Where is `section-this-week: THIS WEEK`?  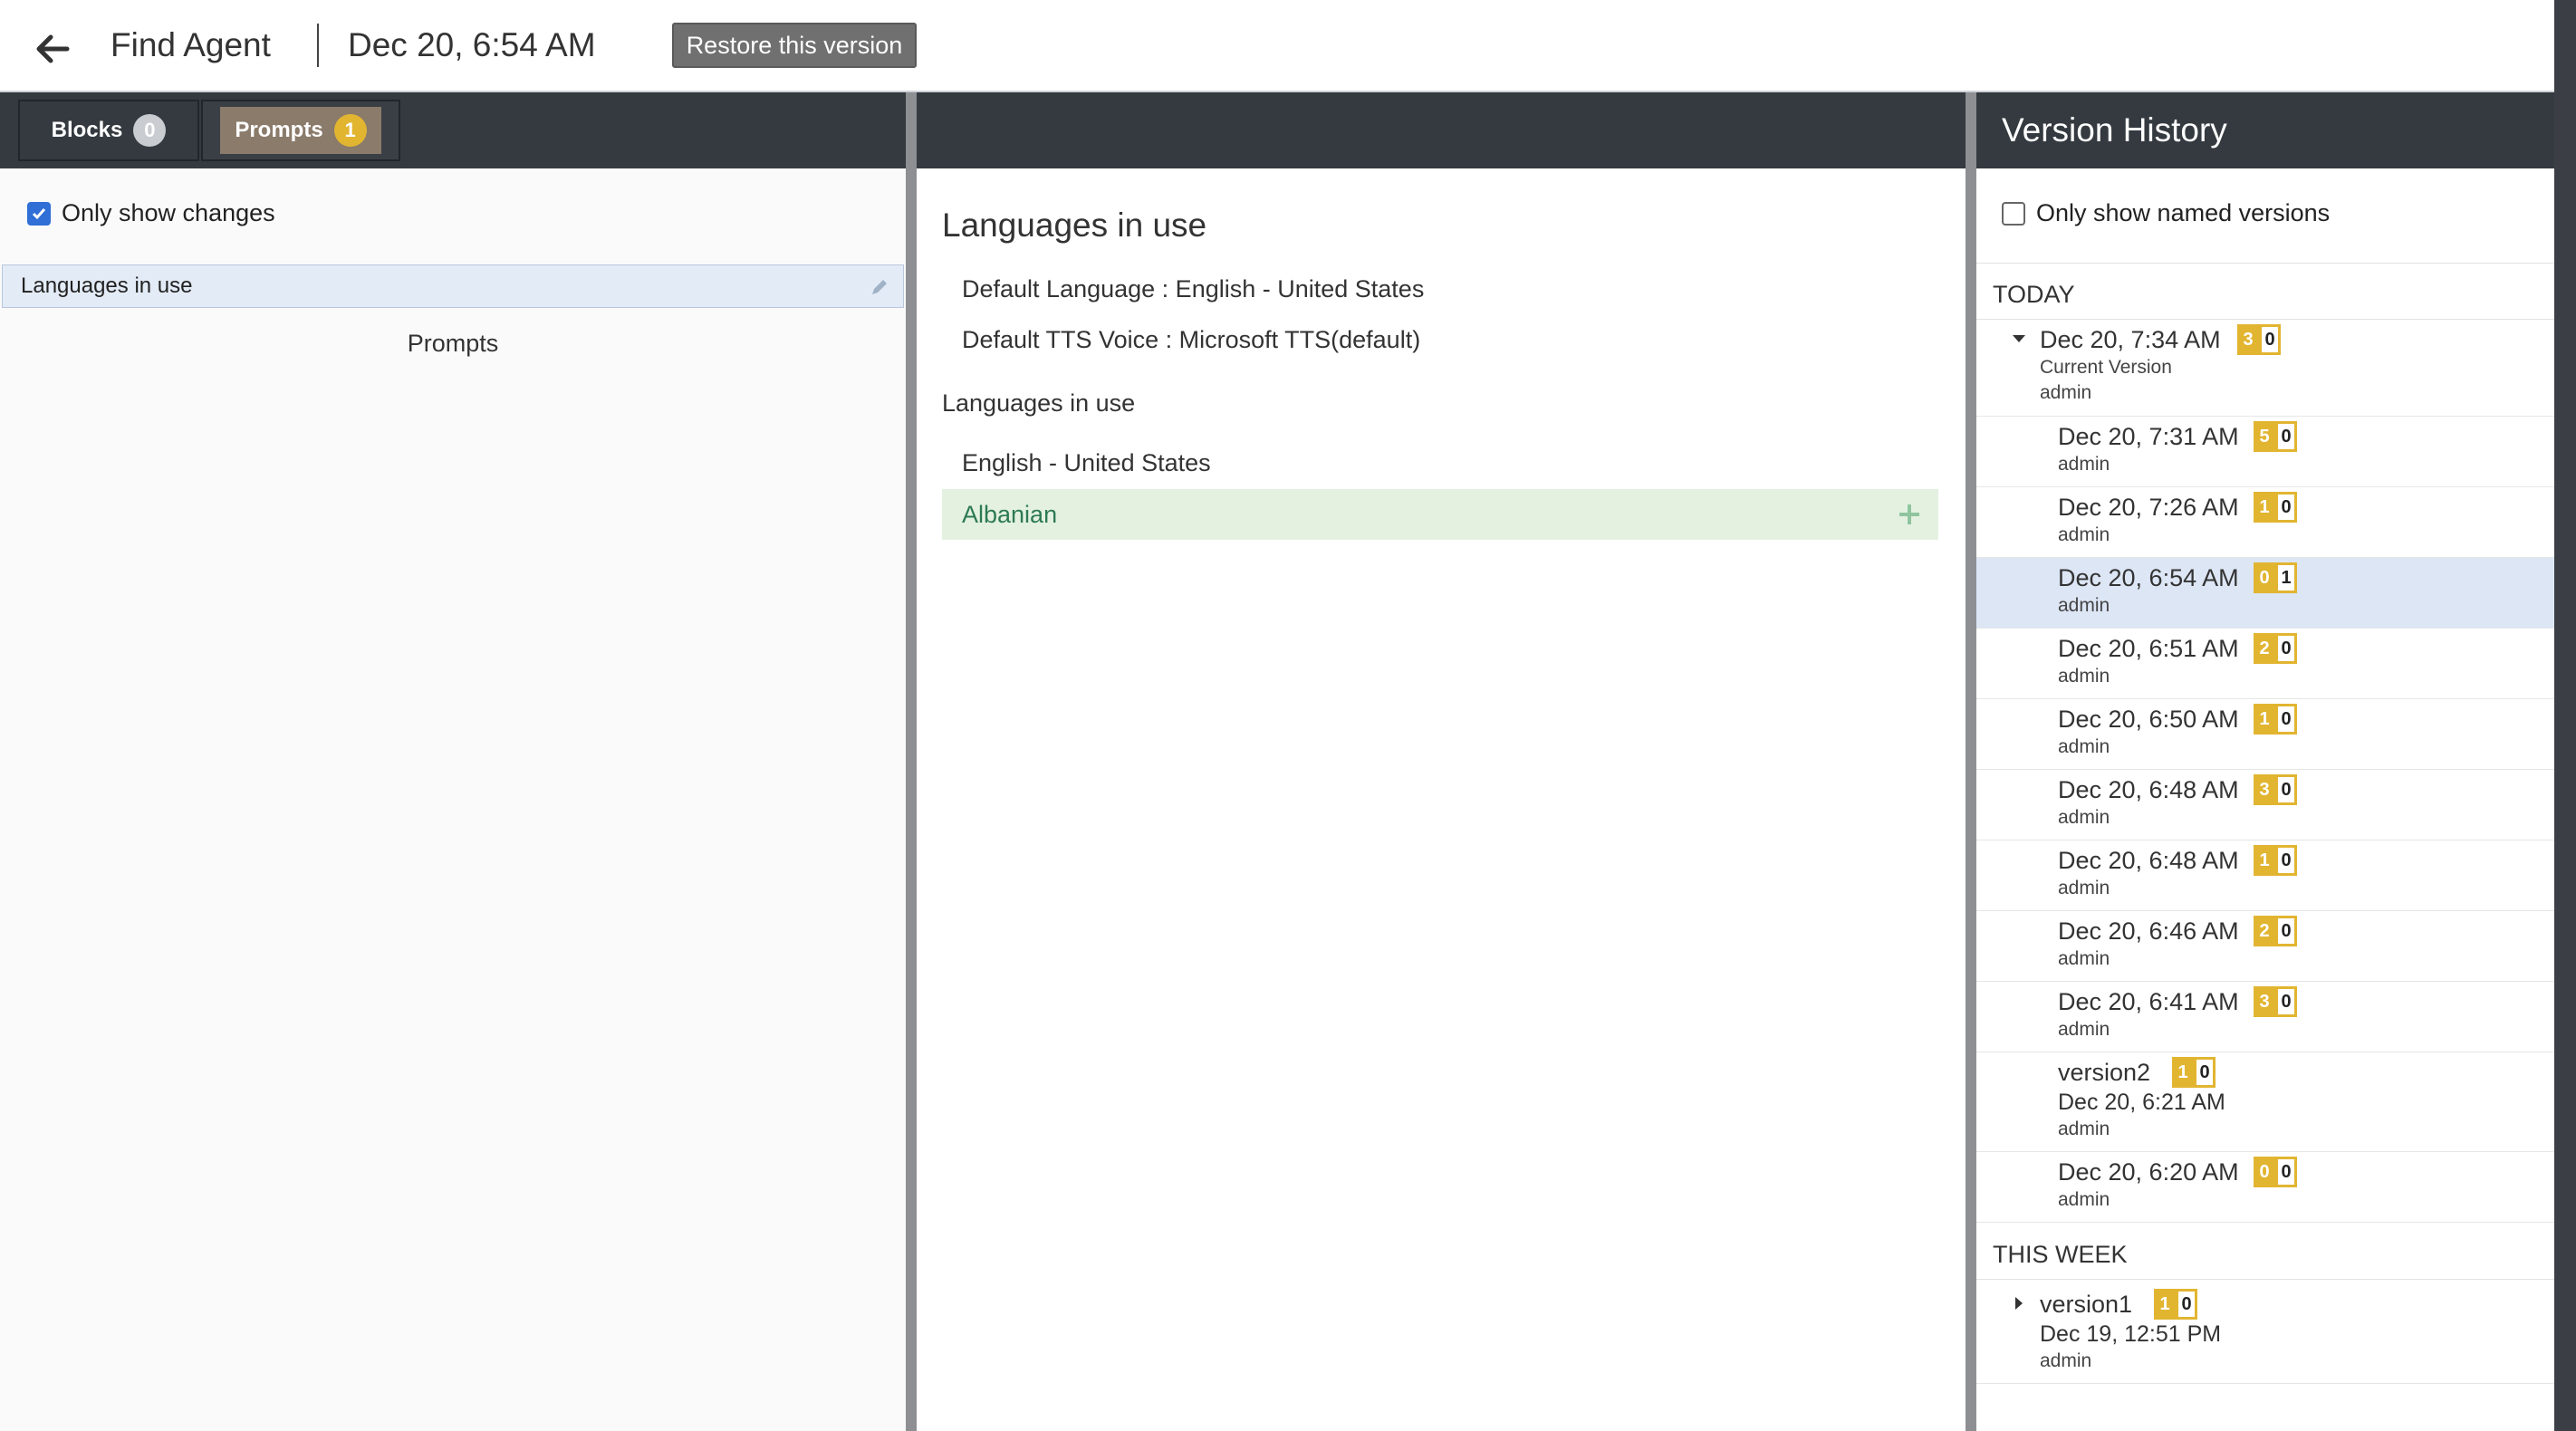 section-this-week: THIS WEEK is located at coordinates (2060, 1254).